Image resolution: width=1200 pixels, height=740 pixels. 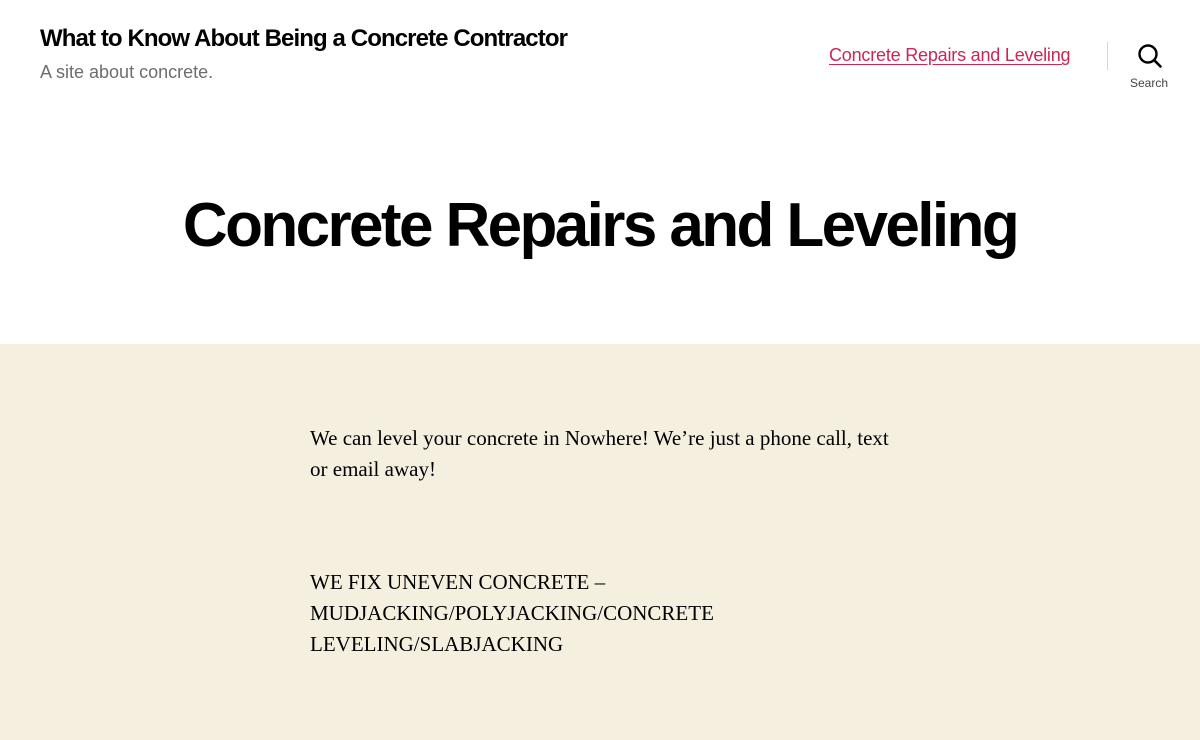 I want to click on search-toggle-button: Search, so click(x=1149, y=67).